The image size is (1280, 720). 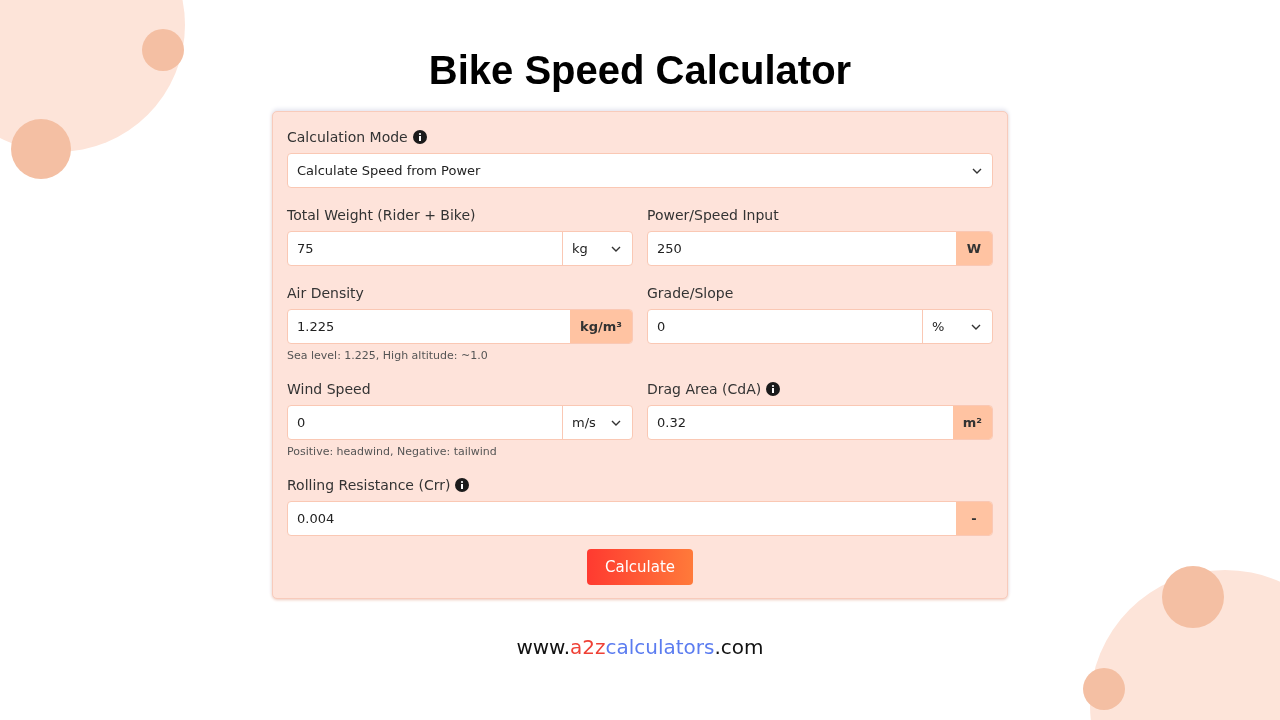 What do you see at coordinates (325, 293) in the screenshot?
I see `field-label: Air Density` at bounding box center [325, 293].